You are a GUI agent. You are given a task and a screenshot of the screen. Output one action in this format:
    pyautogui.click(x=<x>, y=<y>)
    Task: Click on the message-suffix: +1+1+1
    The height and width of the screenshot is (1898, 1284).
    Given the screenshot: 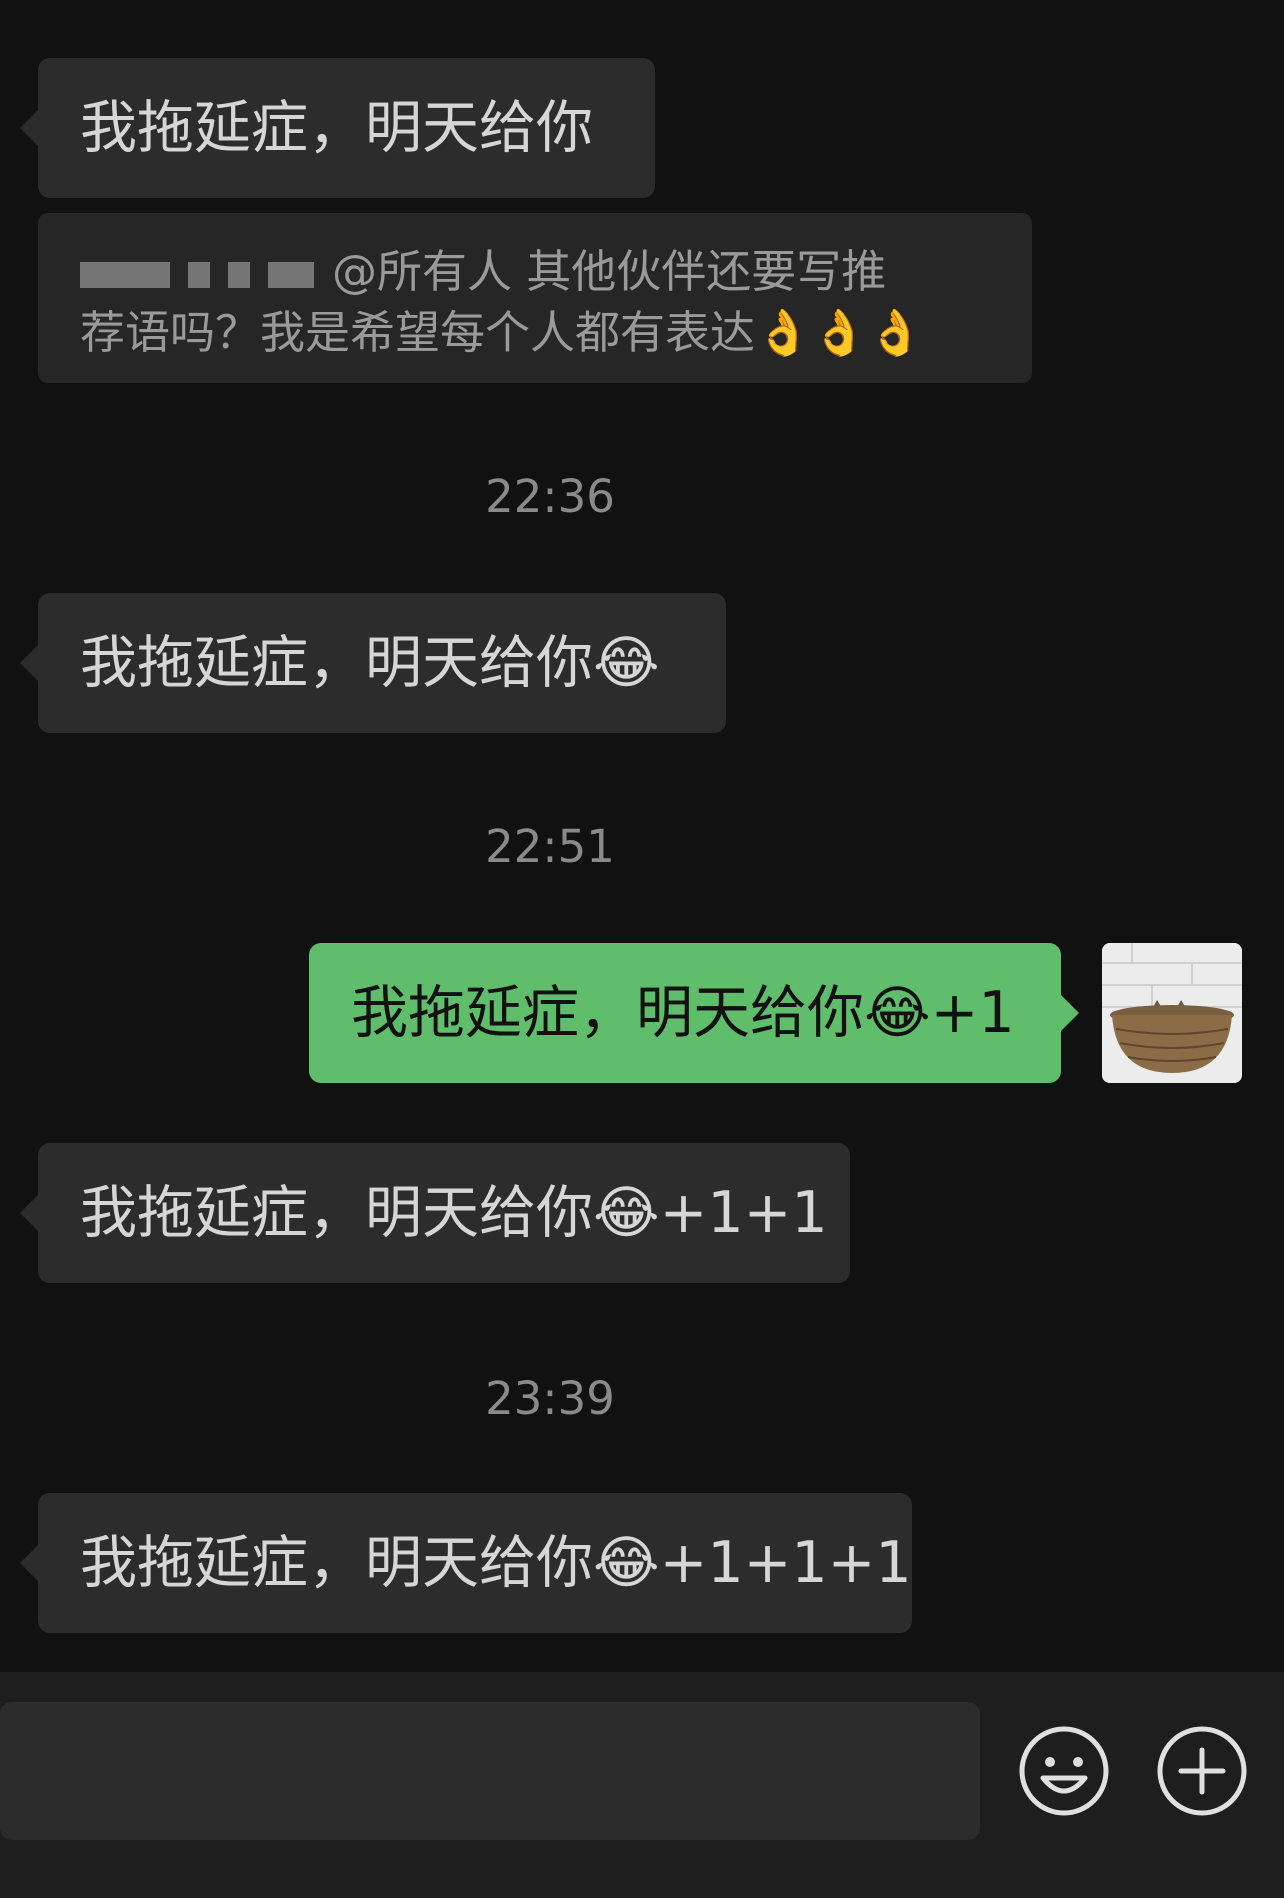 What is the action you would take?
    pyautogui.click(x=785, y=1563)
    